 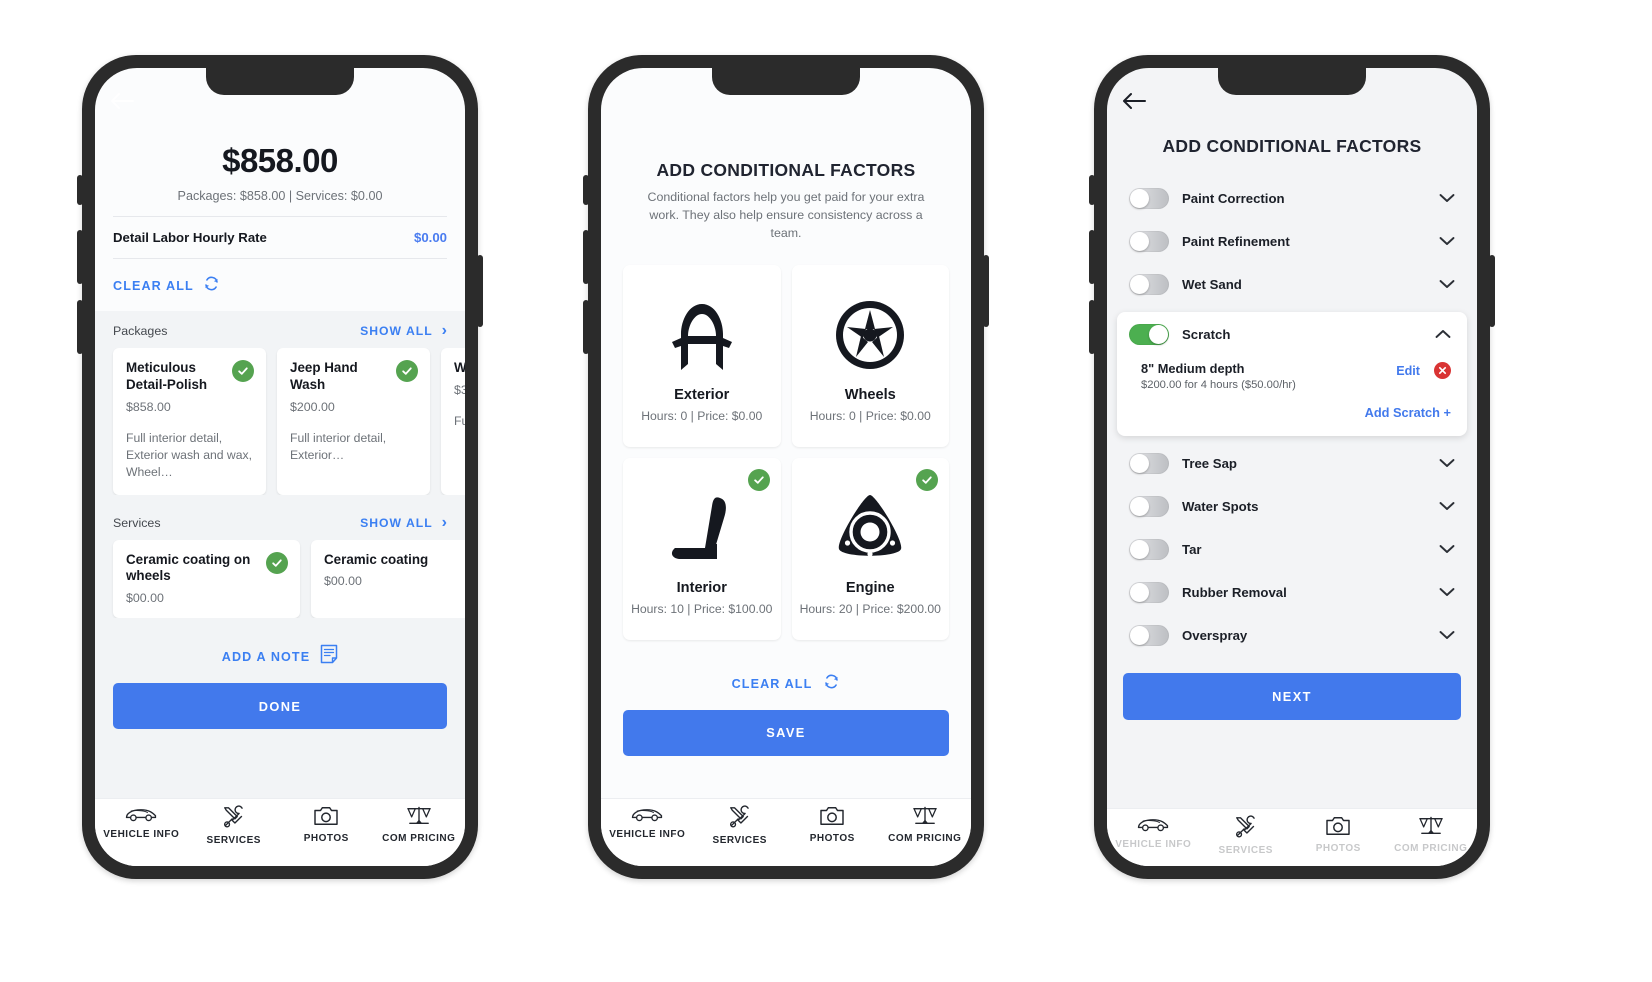 I want to click on phone1-volume-down-button, so click(x=80, y=327).